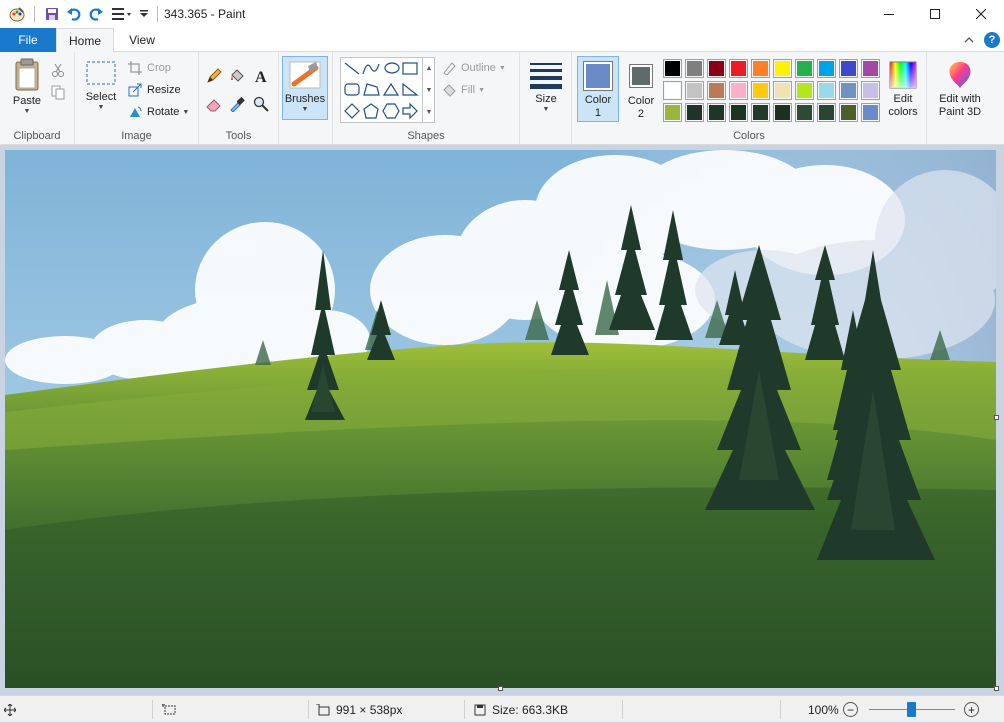 Image resolution: width=1004 pixels, height=723 pixels. What do you see at coordinates (142, 40) in the screenshot?
I see `tab-view: View` at bounding box center [142, 40].